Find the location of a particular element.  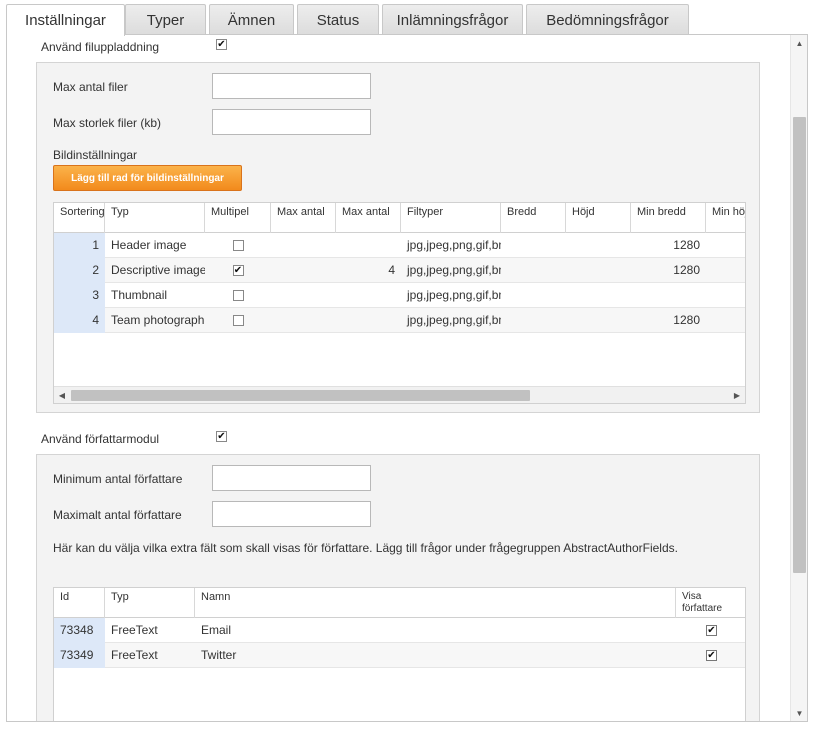

grid-horizontal-scrollbar: ◀ ▶ is located at coordinates (399, 394).